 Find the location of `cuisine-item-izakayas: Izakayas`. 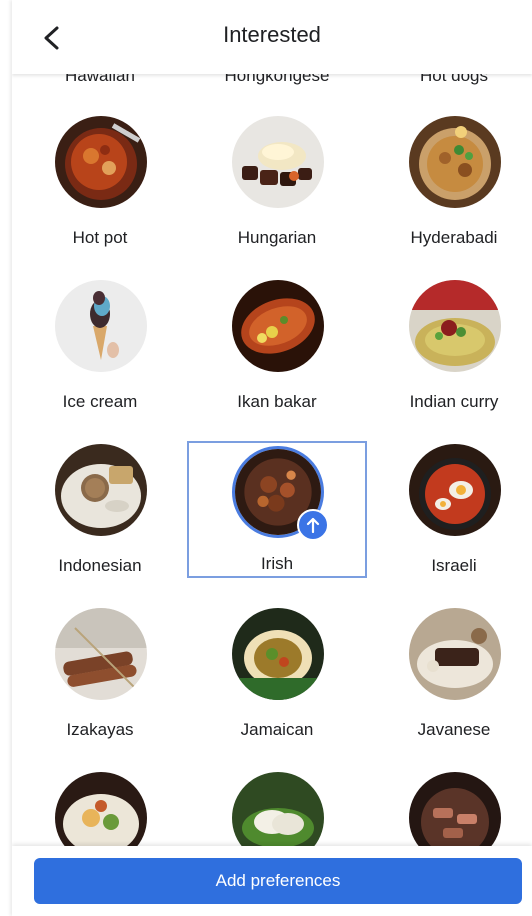

cuisine-item-izakayas: Izakayas is located at coordinates (100, 683).